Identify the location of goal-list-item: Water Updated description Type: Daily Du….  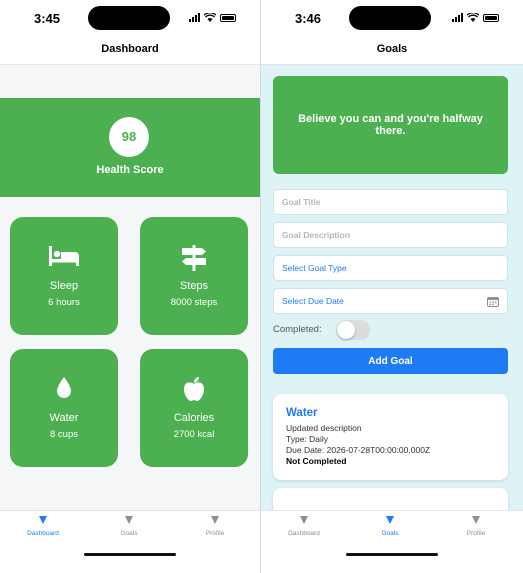
(390, 437).